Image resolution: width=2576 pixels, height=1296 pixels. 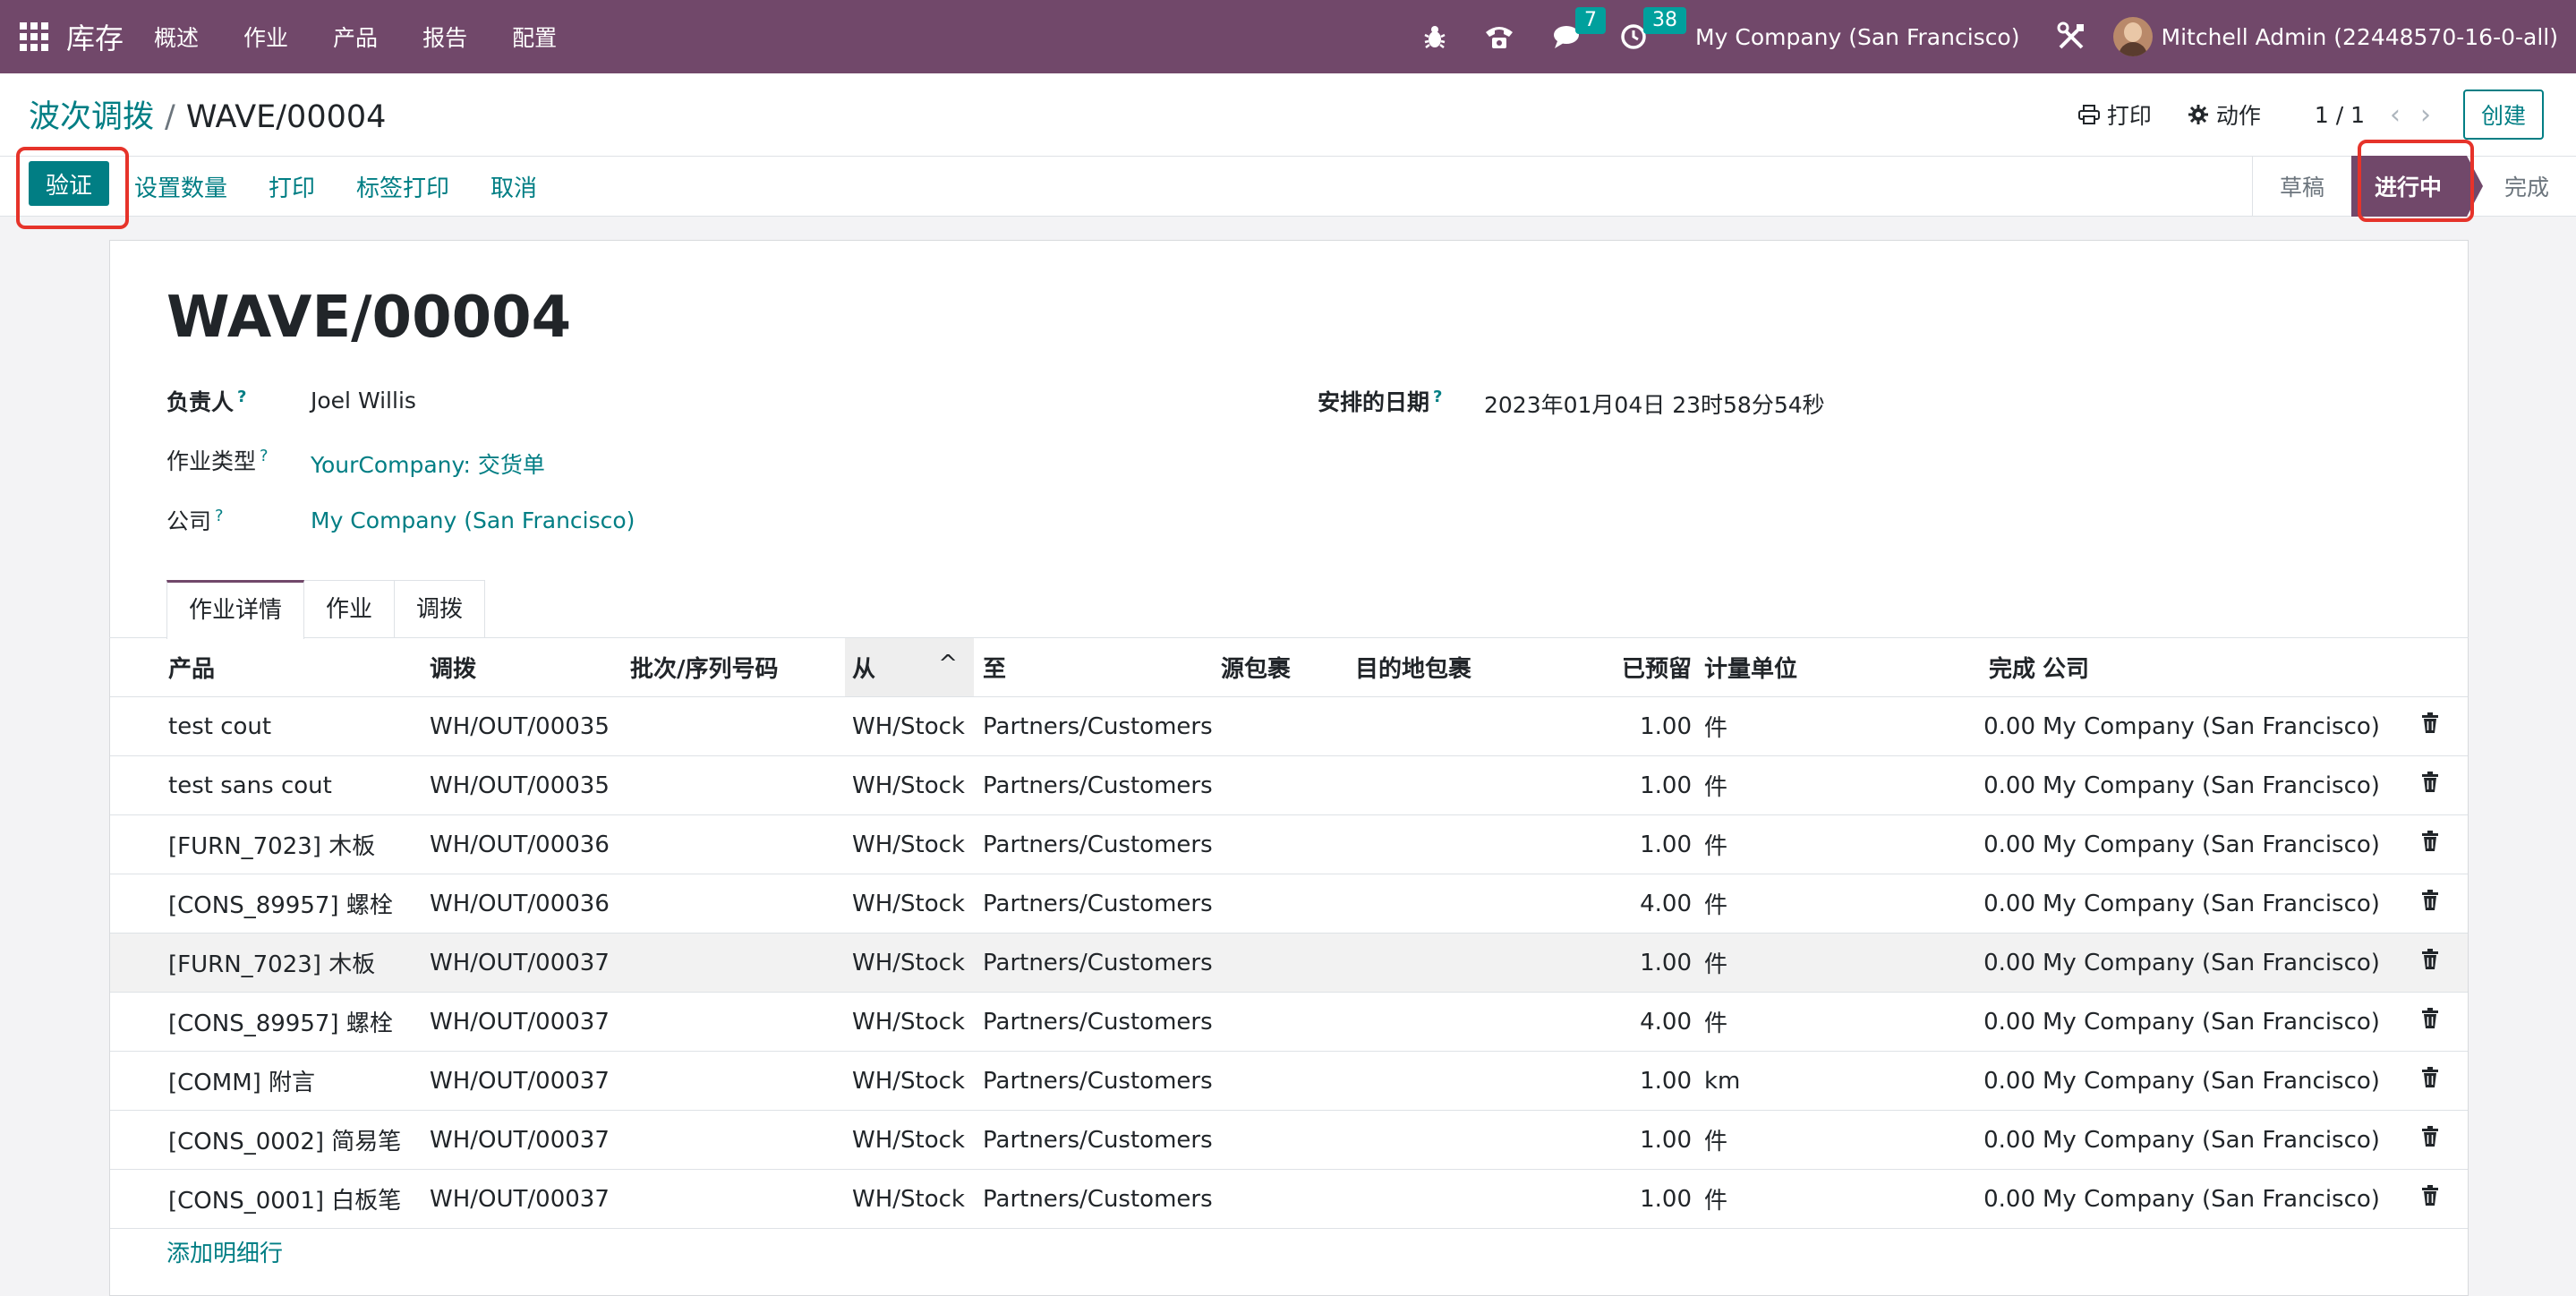 I want to click on print-labels-button: 标签打印, so click(x=402, y=187).